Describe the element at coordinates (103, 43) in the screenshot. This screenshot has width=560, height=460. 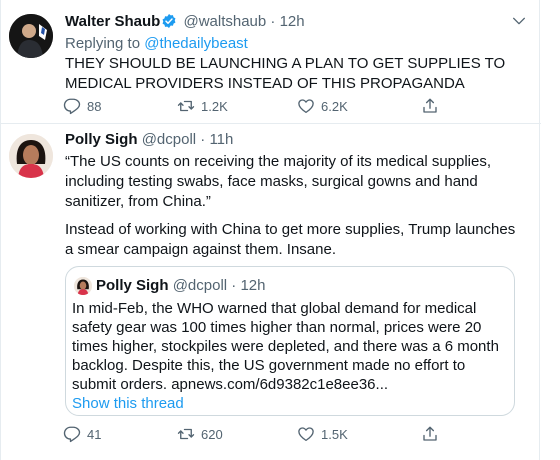
I see `replying-to-prefix: Replying to` at that location.